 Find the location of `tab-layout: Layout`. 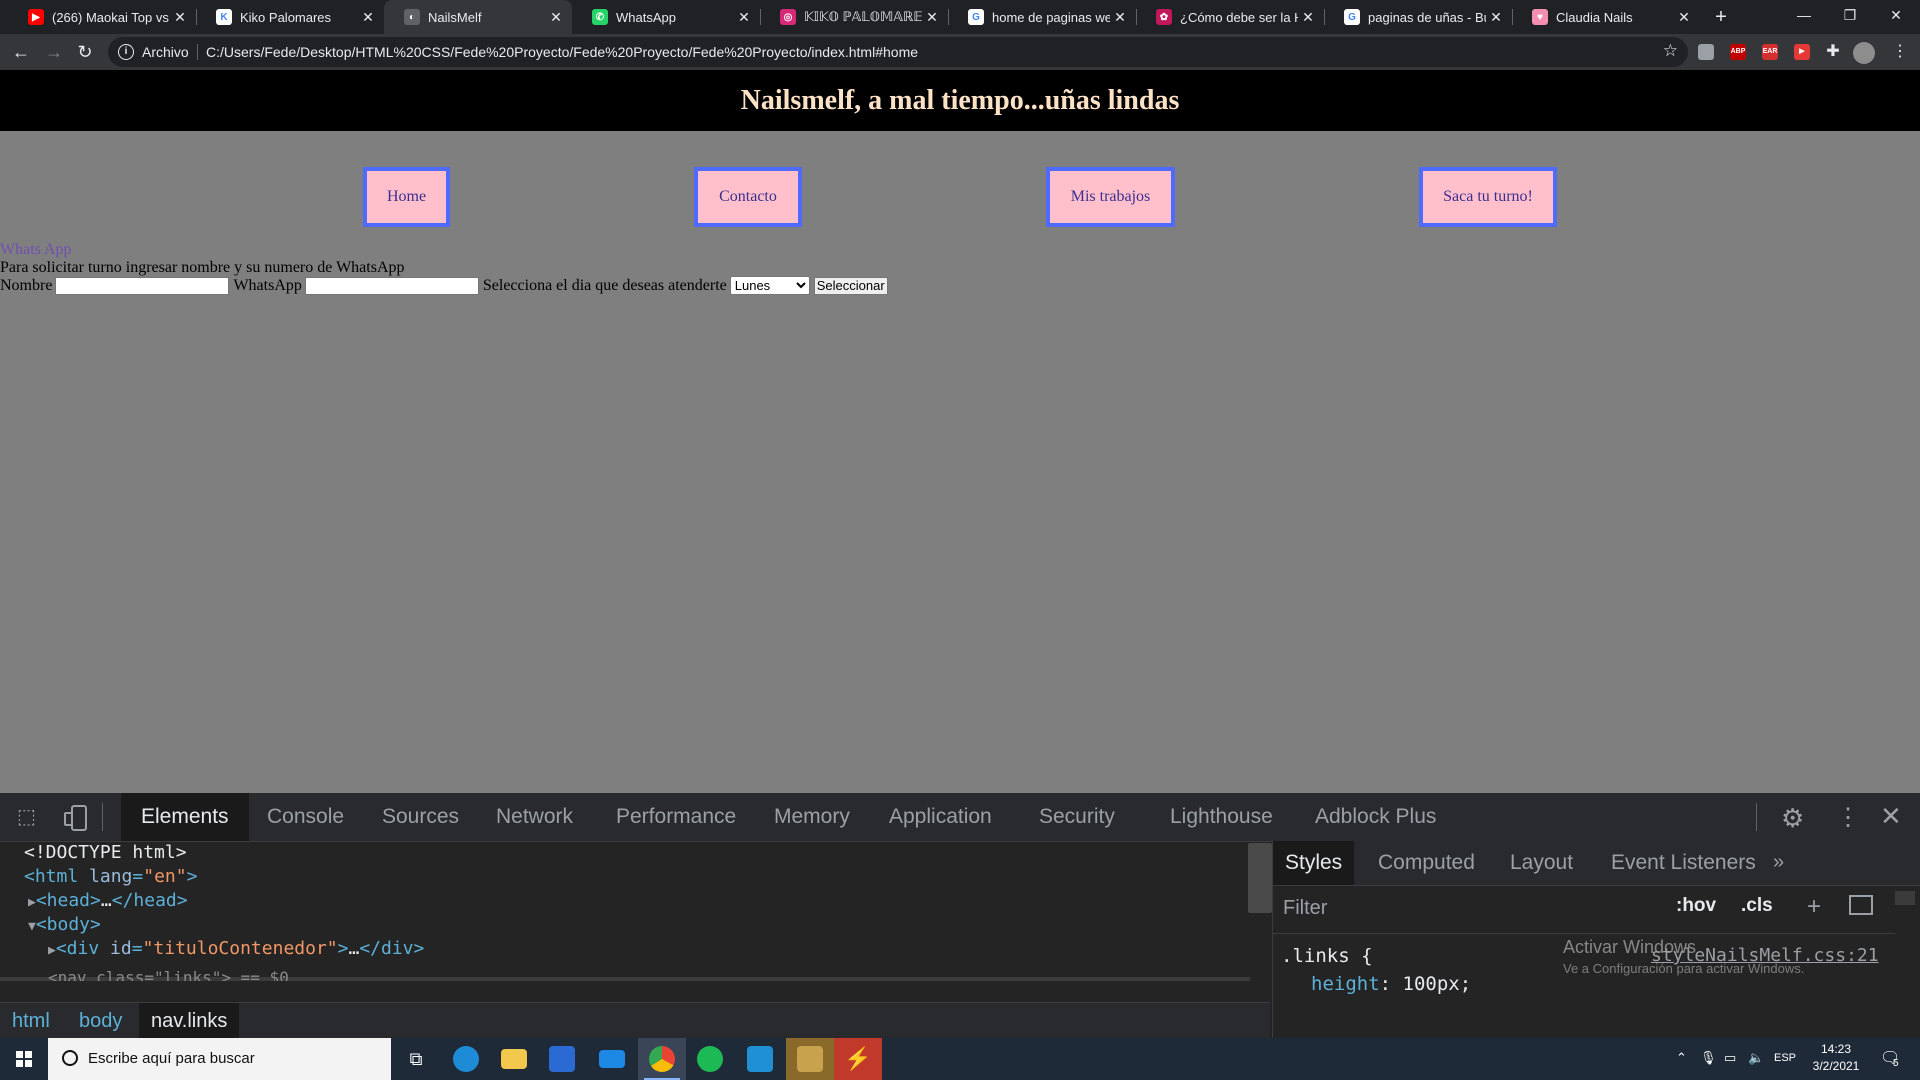

tab-layout: Layout is located at coordinates (1541, 863).